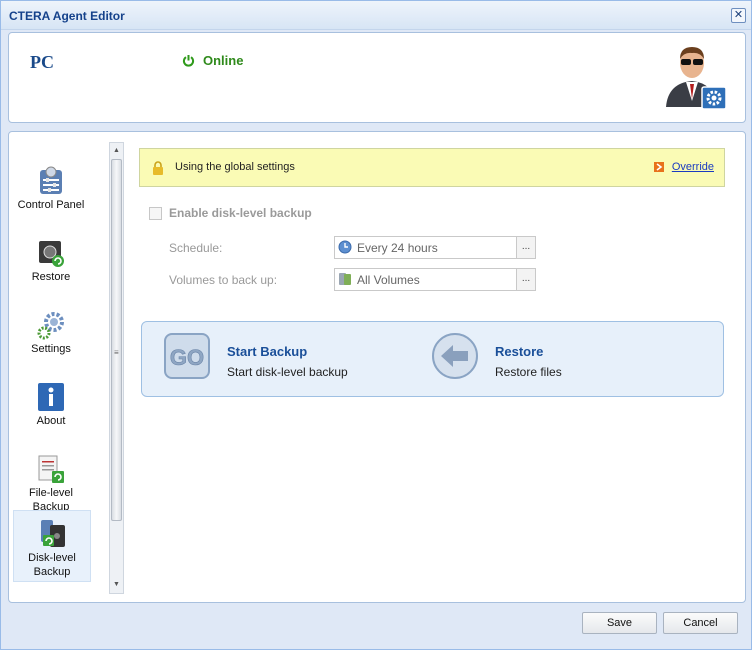 The width and height of the screenshot is (752, 650). Describe the element at coordinates (528, 372) in the screenshot. I see `restore-subtitle: Restore files` at that location.